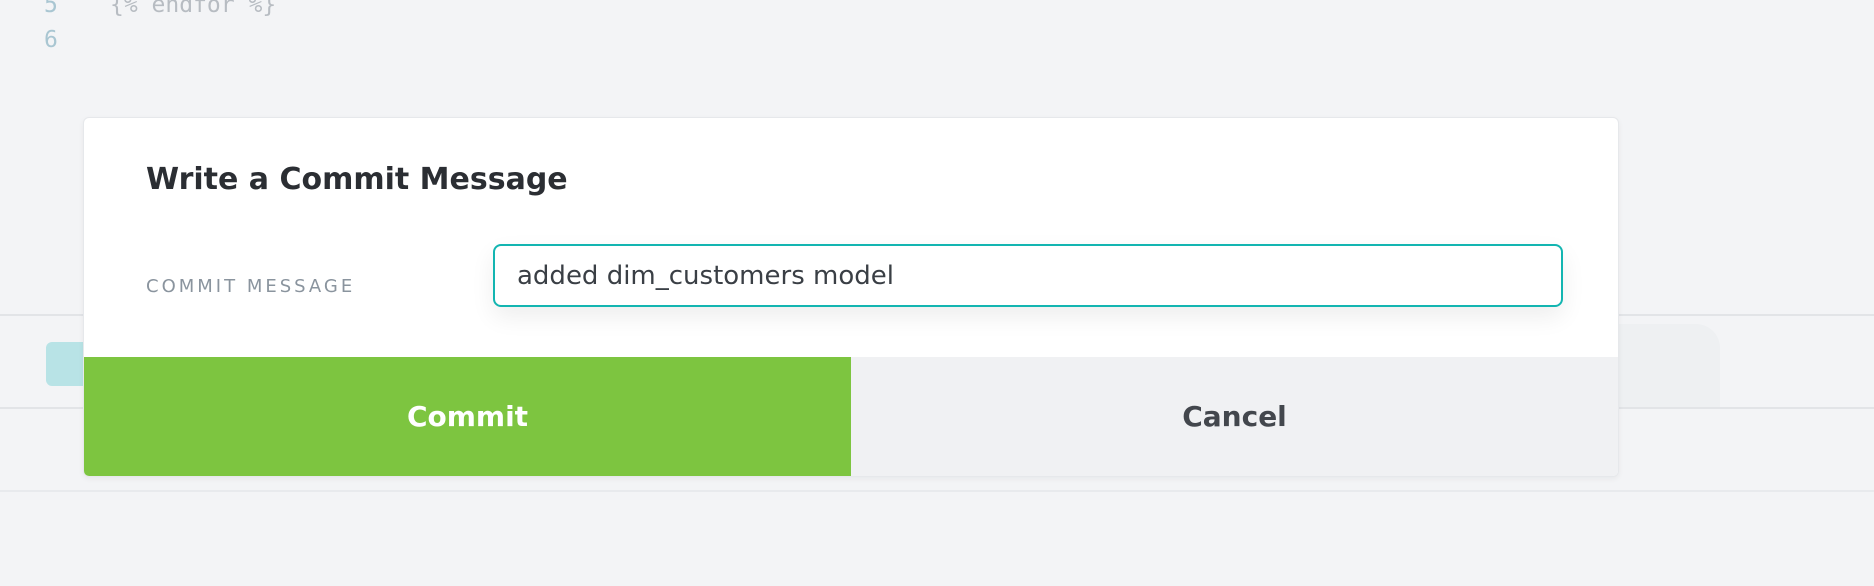 The height and width of the screenshot is (586, 1874). I want to click on cancel-button: Cancel, so click(1234, 416).